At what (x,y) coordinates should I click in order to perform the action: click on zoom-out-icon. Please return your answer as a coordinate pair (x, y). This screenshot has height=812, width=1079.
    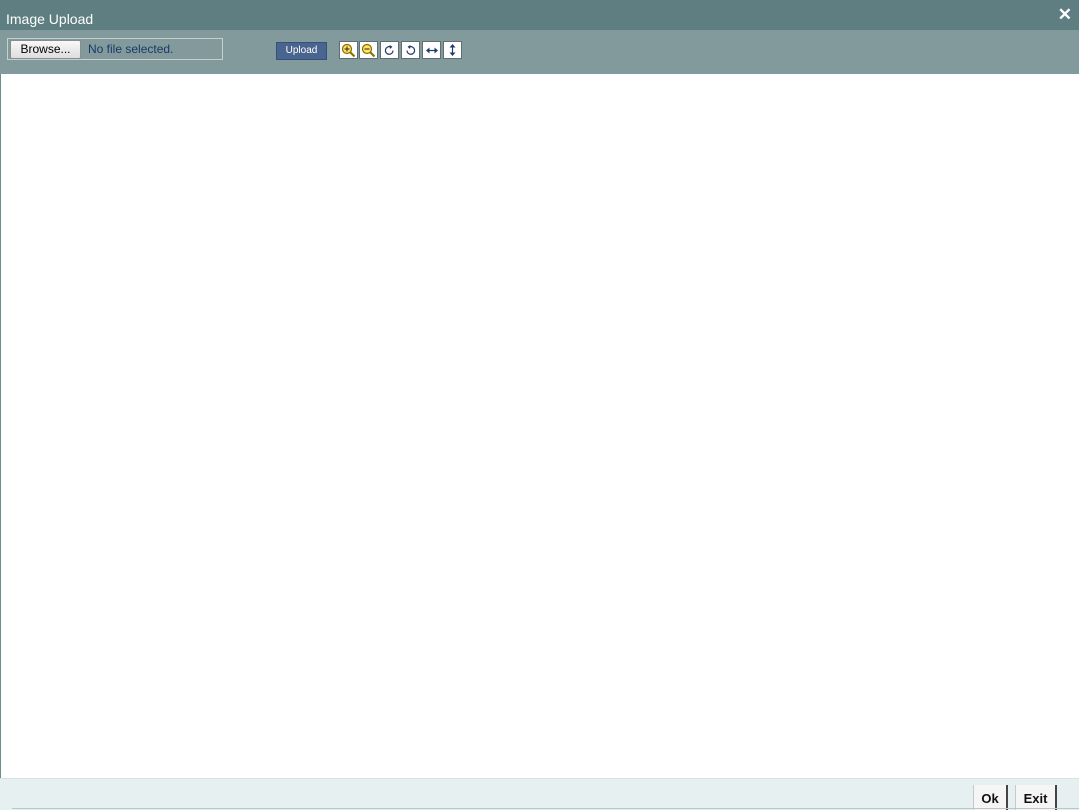
    Looking at the image, I should click on (368, 50).